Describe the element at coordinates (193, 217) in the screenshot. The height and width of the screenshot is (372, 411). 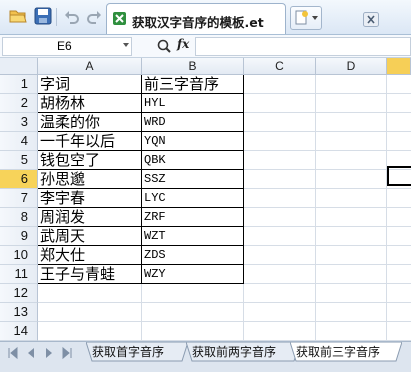
I see `table-cell-B8: ZRF` at that location.